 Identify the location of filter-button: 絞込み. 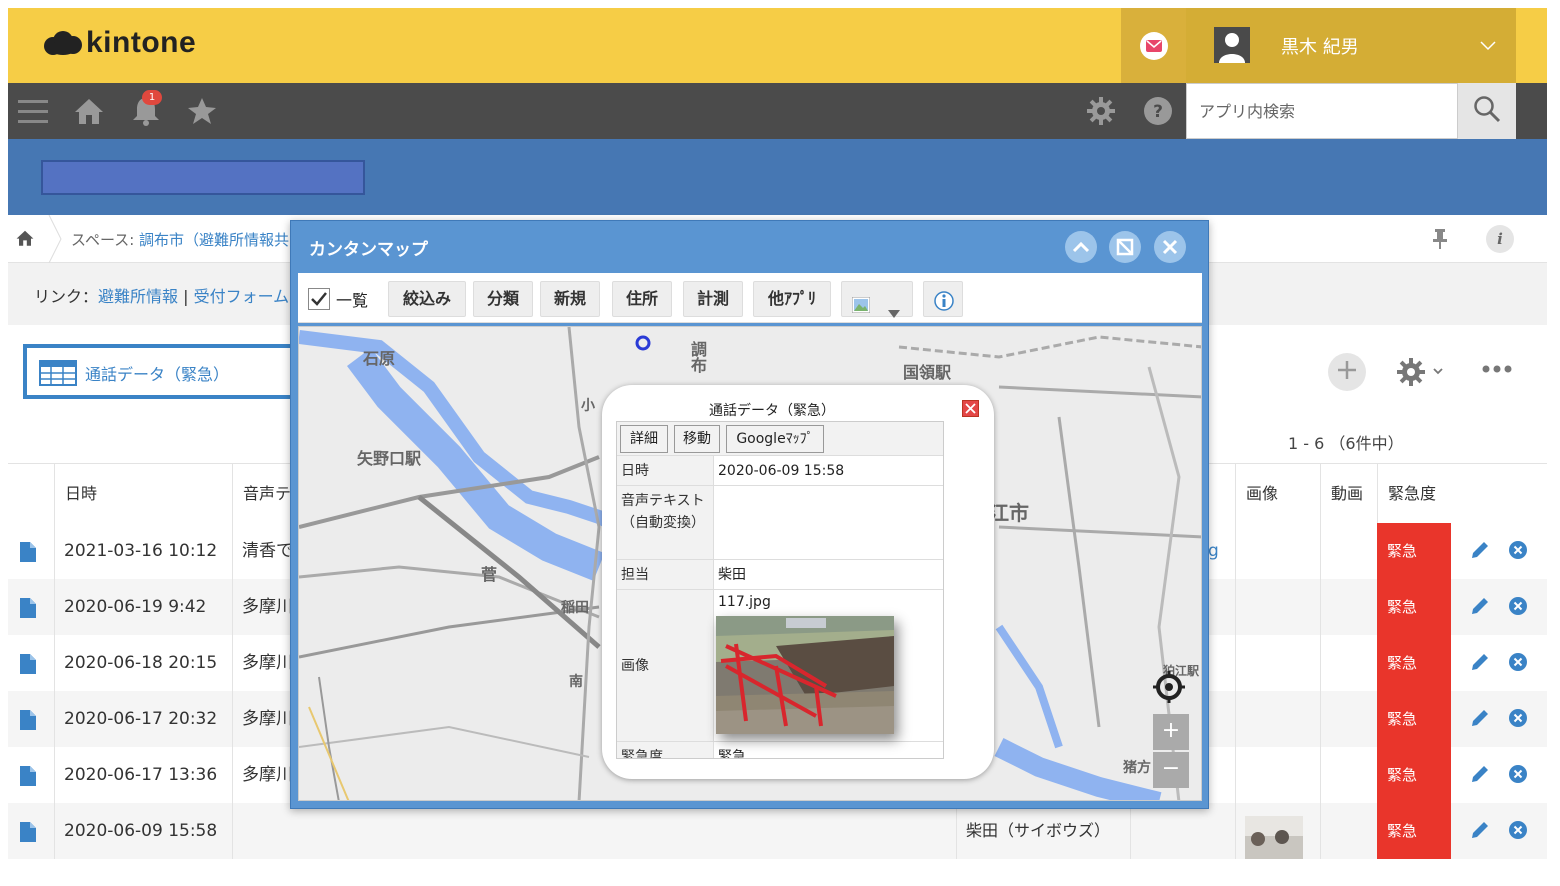
(427, 299).